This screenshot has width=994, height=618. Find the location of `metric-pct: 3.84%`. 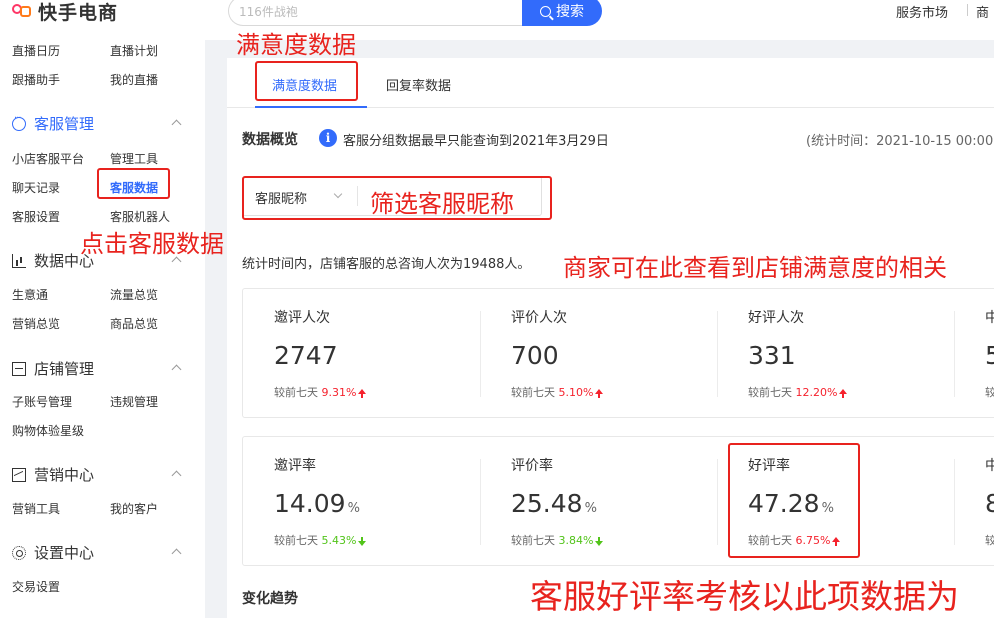

metric-pct: 3.84% is located at coordinates (576, 540).